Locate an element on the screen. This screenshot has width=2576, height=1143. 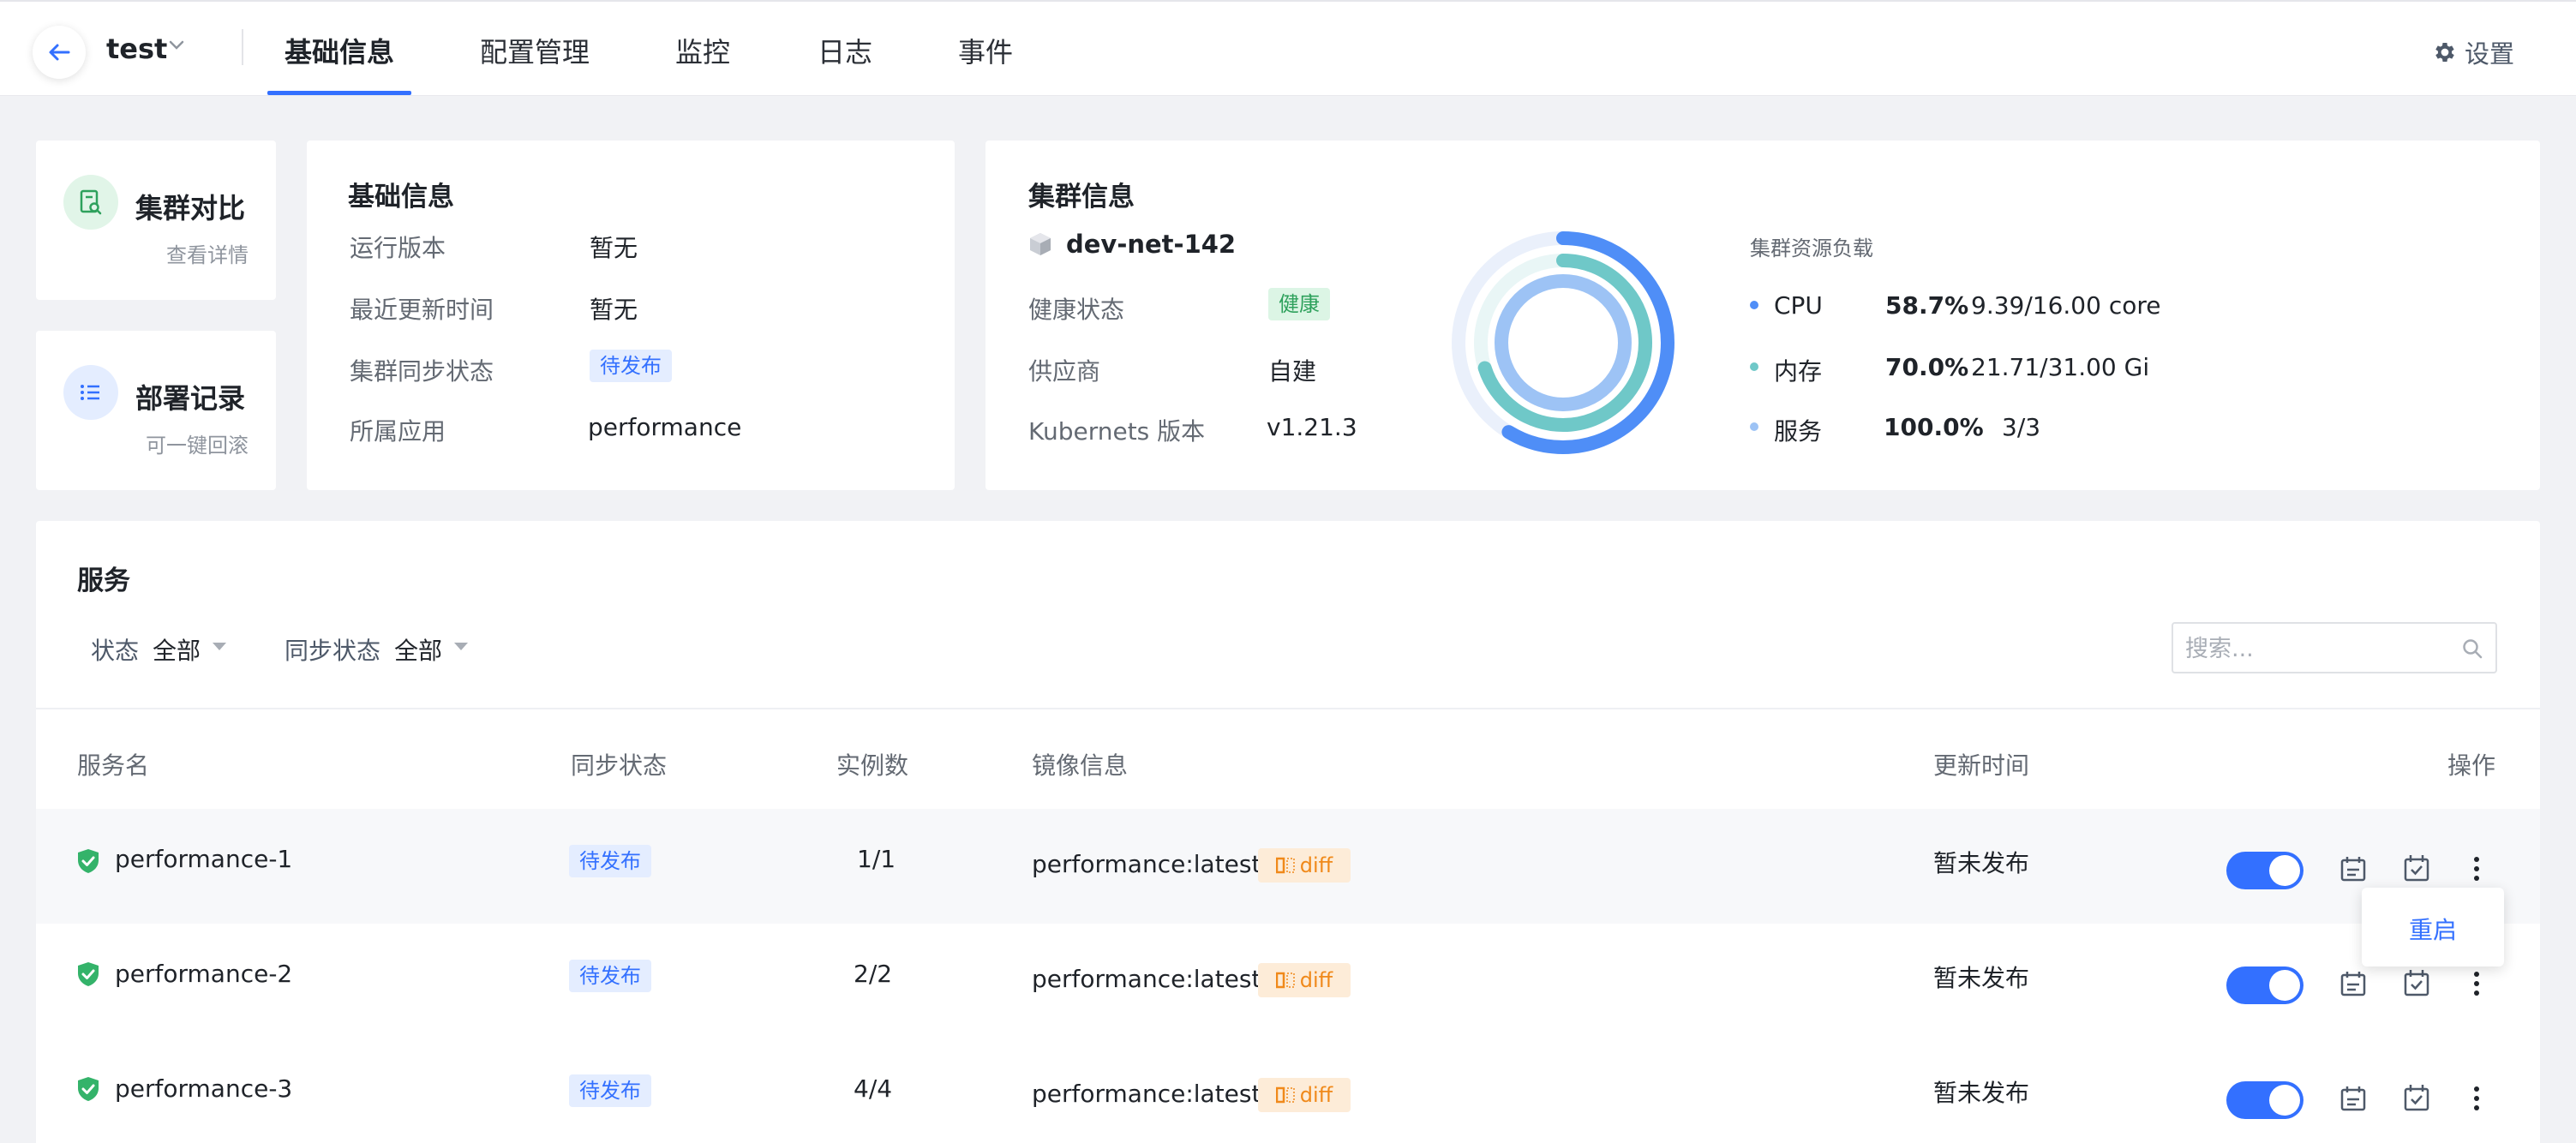
info-label: 运行版本 is located at coordinates (398, 248).